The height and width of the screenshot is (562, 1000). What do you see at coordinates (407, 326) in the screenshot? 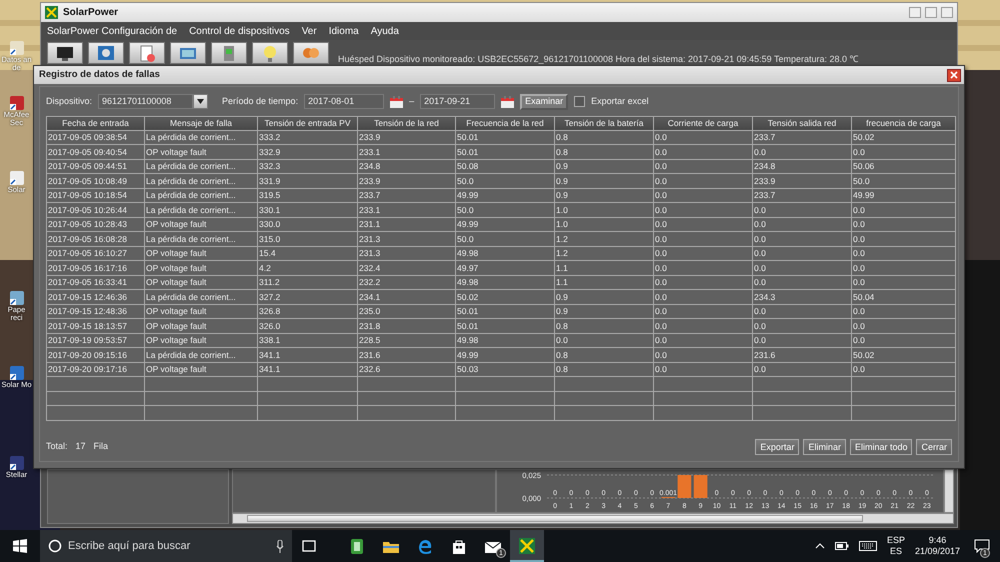
I see `table-cell: 231.8` at bounding box center [407, 326].